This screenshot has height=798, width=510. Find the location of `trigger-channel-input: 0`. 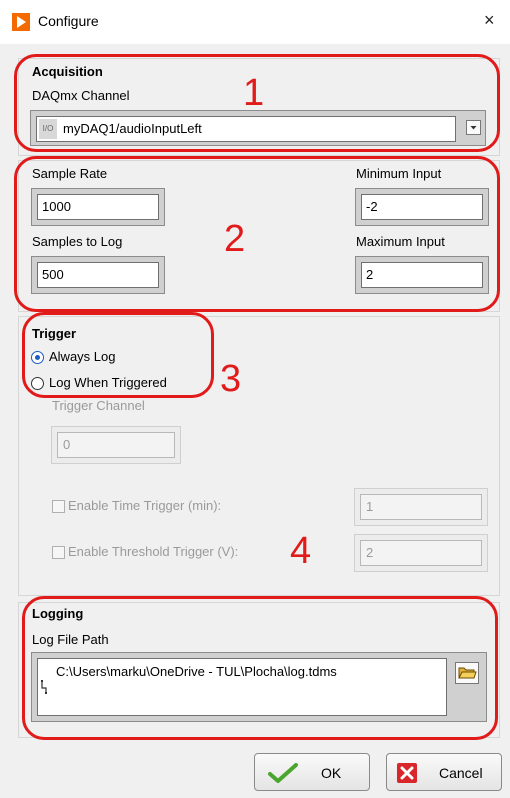

trigger-channel-input: 0 is located at coordinates (116, 445).